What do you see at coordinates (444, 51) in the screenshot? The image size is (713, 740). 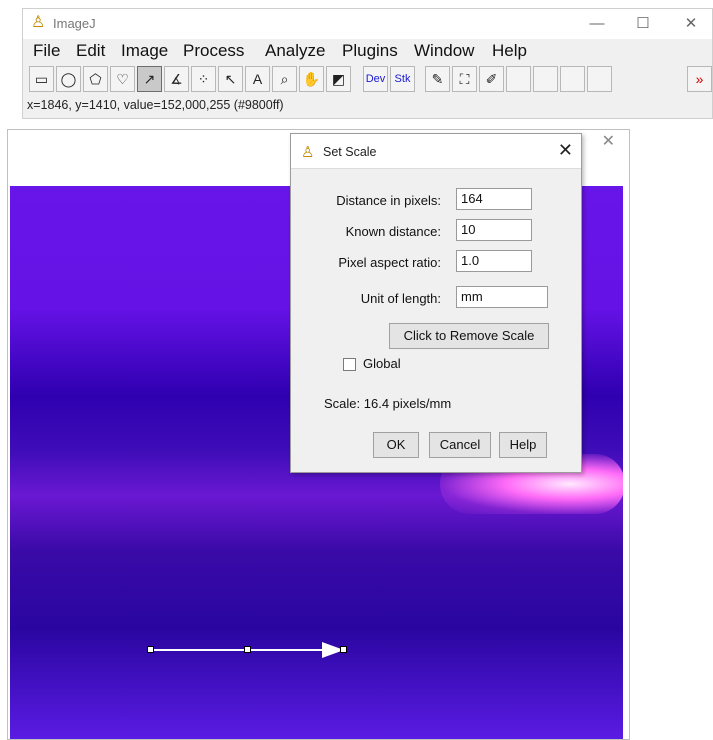 I see `menu-window: Window` at bounding box center [444, 51].